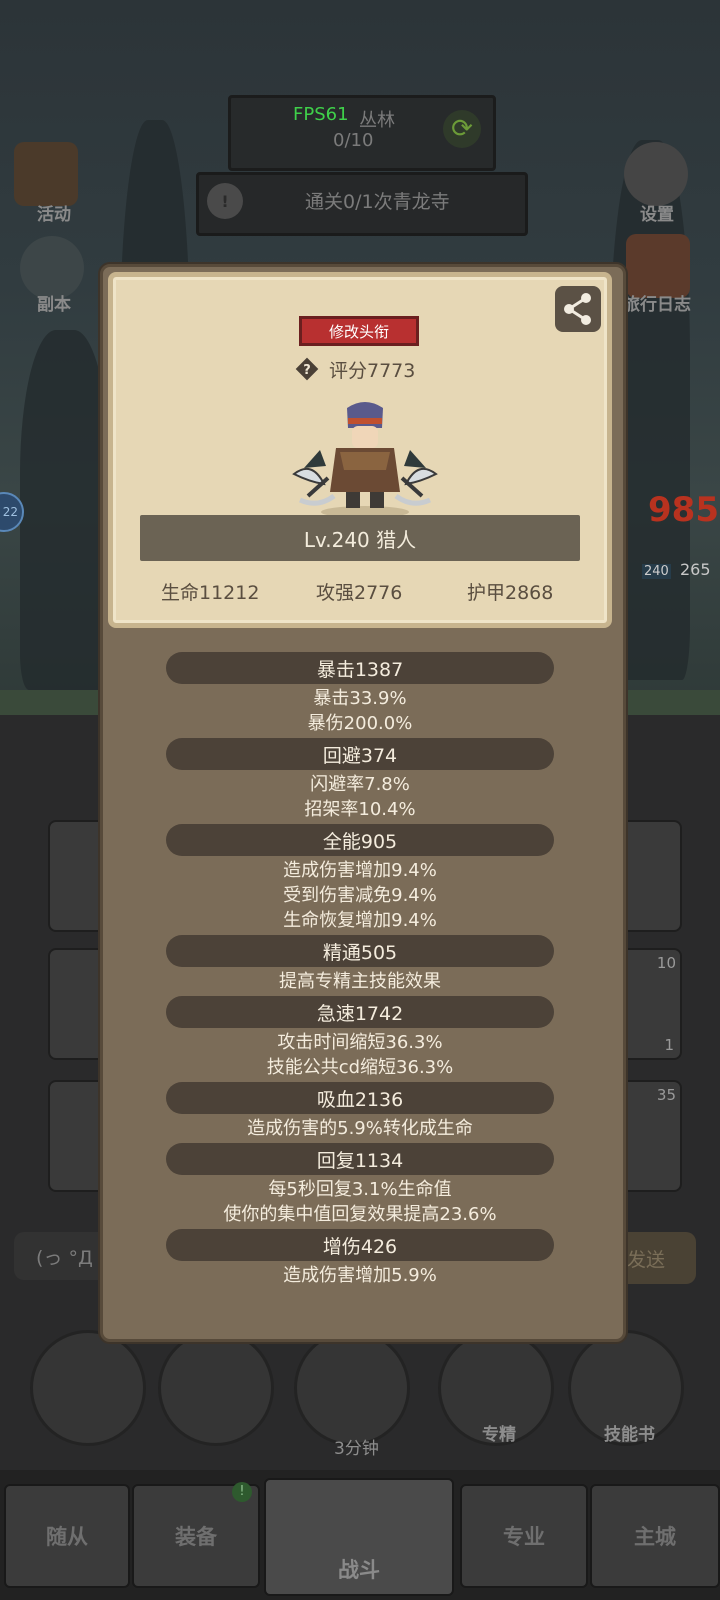  What do you see at coordinates (650, 876) in the screenshot?
I see `item-slot` at bounding box center [650, 876].